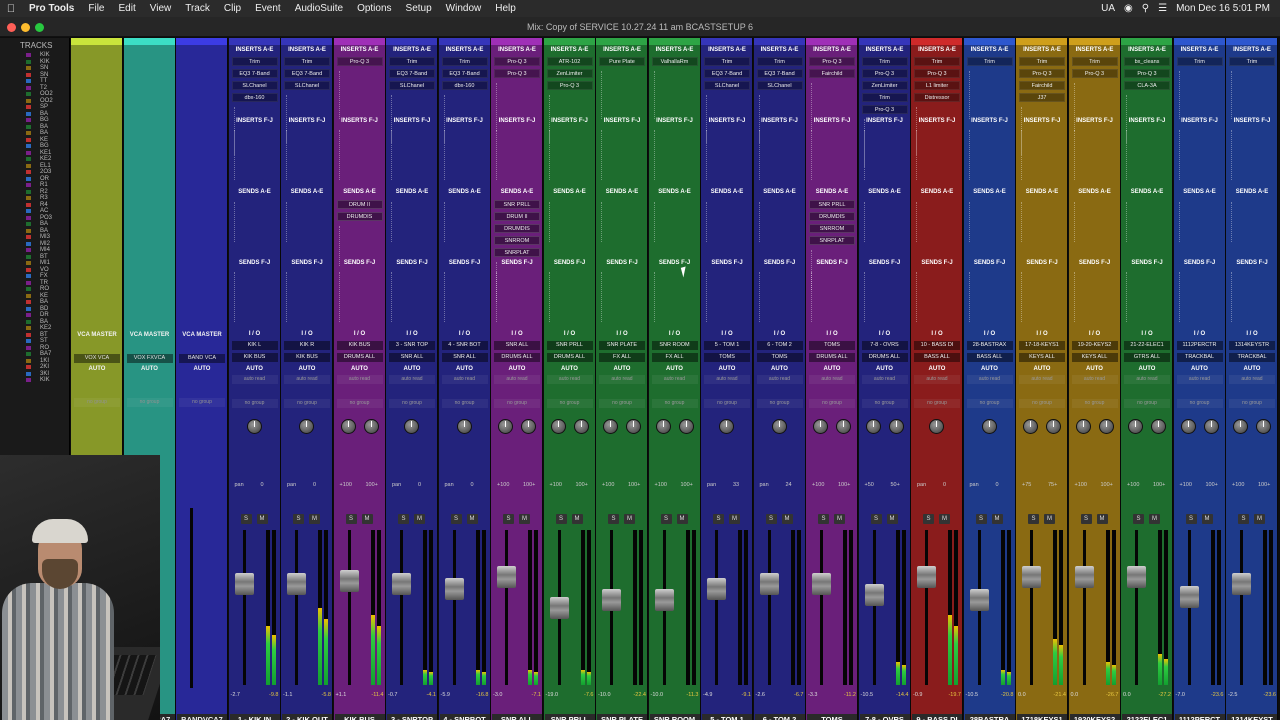 The width and height of the screenshot is (1280, 720). I want to click on send-slot: SNR PRLL, so click(832, 204).